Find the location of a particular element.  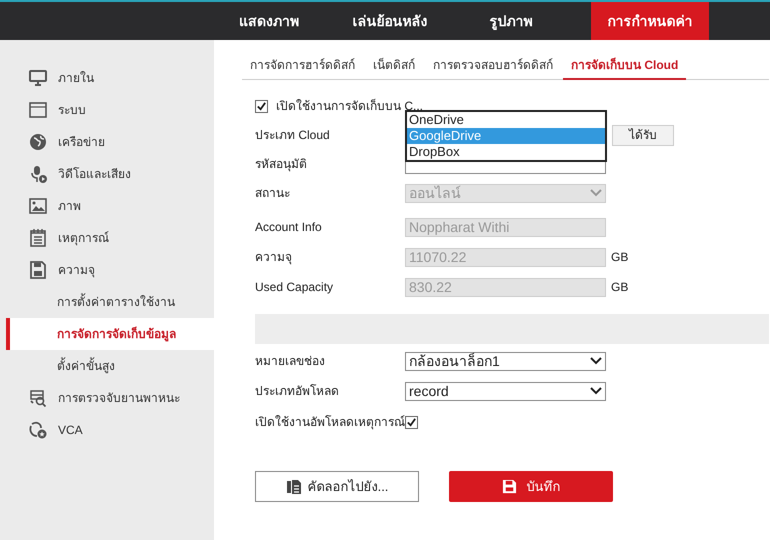

field-label: เปิดใช้งานอัพโหลดเหตุการณ์ is located at coordinates (330, 422).